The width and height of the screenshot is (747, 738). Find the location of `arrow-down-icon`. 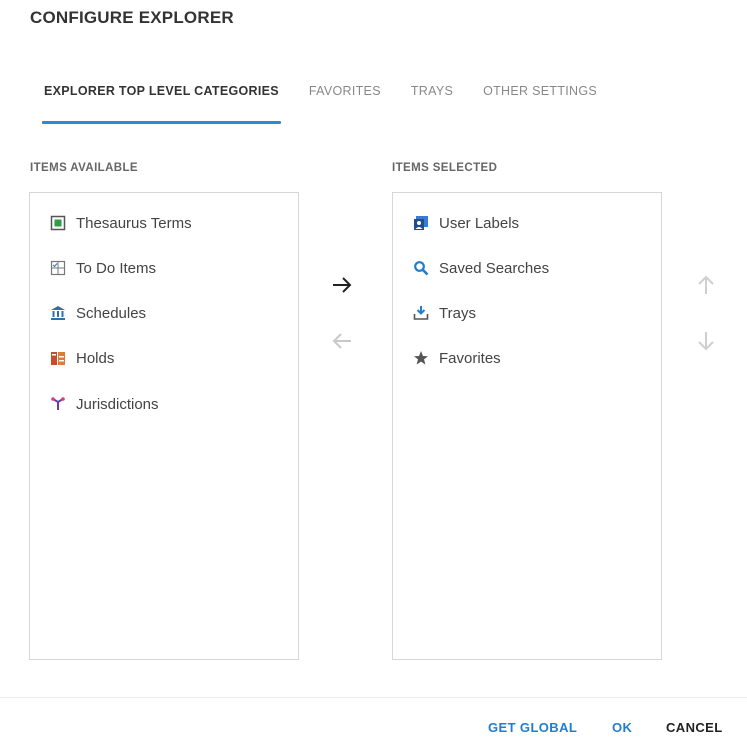

arrow-down-icon is located at coordinates (706, 341).